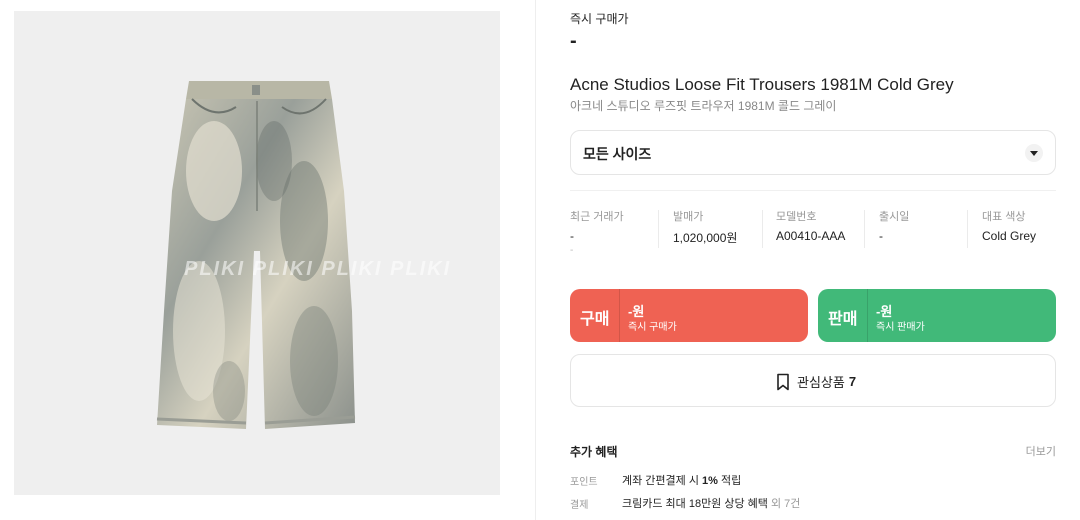 The image size is (1080, 520). What do you see at coordinates (1034, 153) in the screenshot?
I see `chevron-down-icon` at bounding box center [1034, 153].